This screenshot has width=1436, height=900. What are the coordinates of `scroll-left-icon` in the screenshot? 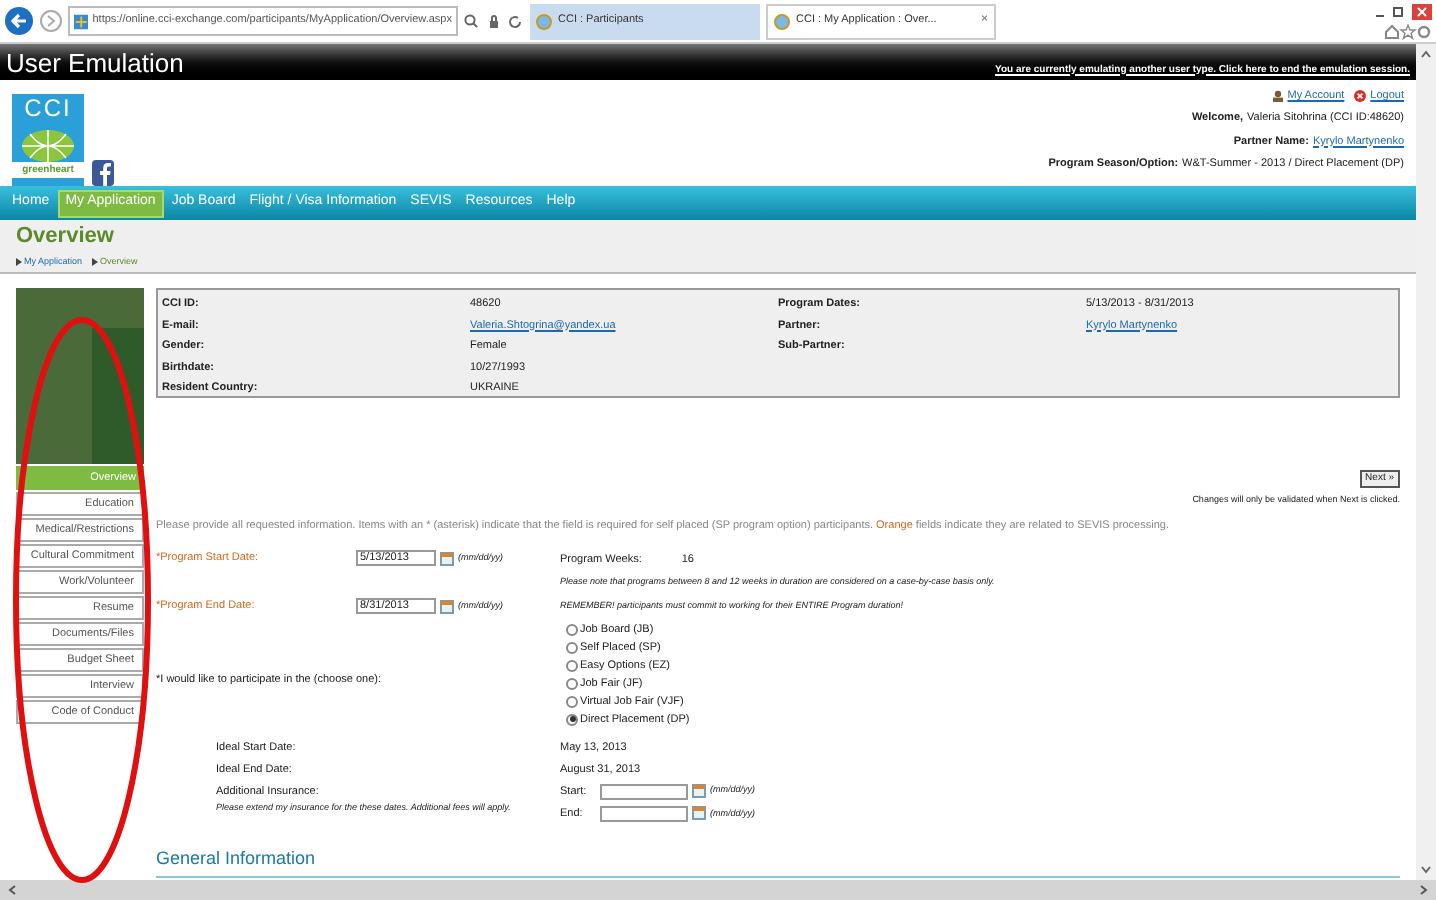 It's located at (12, 890).